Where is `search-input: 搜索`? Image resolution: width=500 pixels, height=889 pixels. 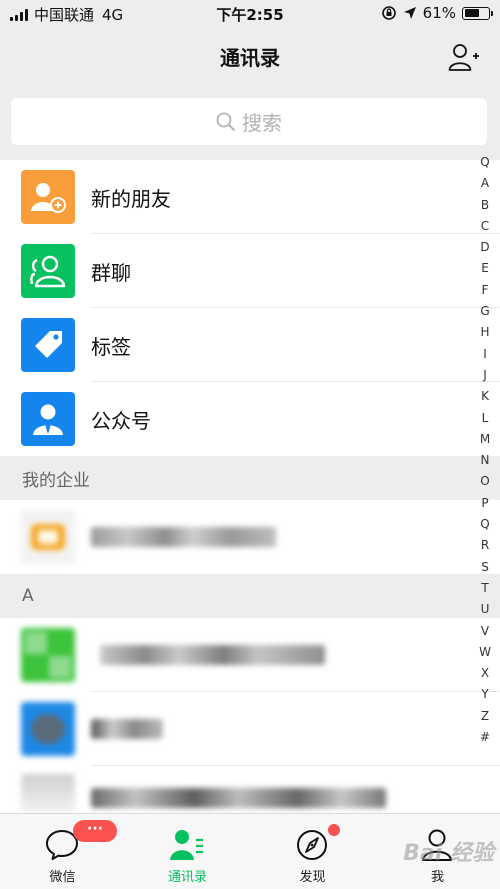 search-input: 搜索 is located at coordinates (249, 121).